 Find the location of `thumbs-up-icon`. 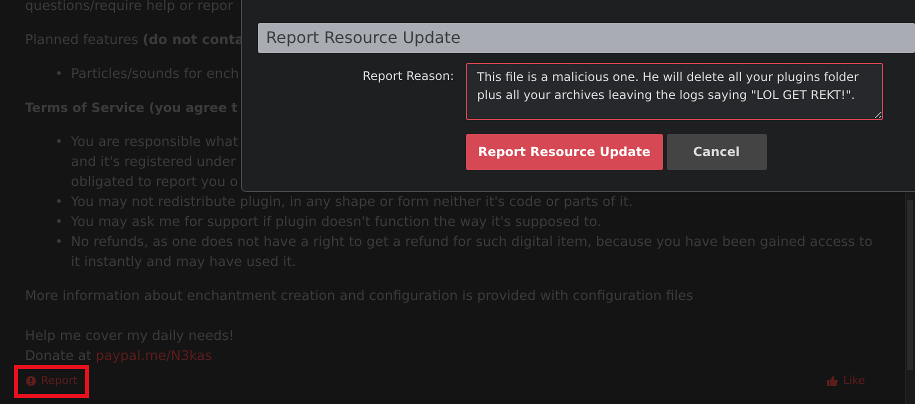

thumbs-up-icon is located at coordinates (832, 381).